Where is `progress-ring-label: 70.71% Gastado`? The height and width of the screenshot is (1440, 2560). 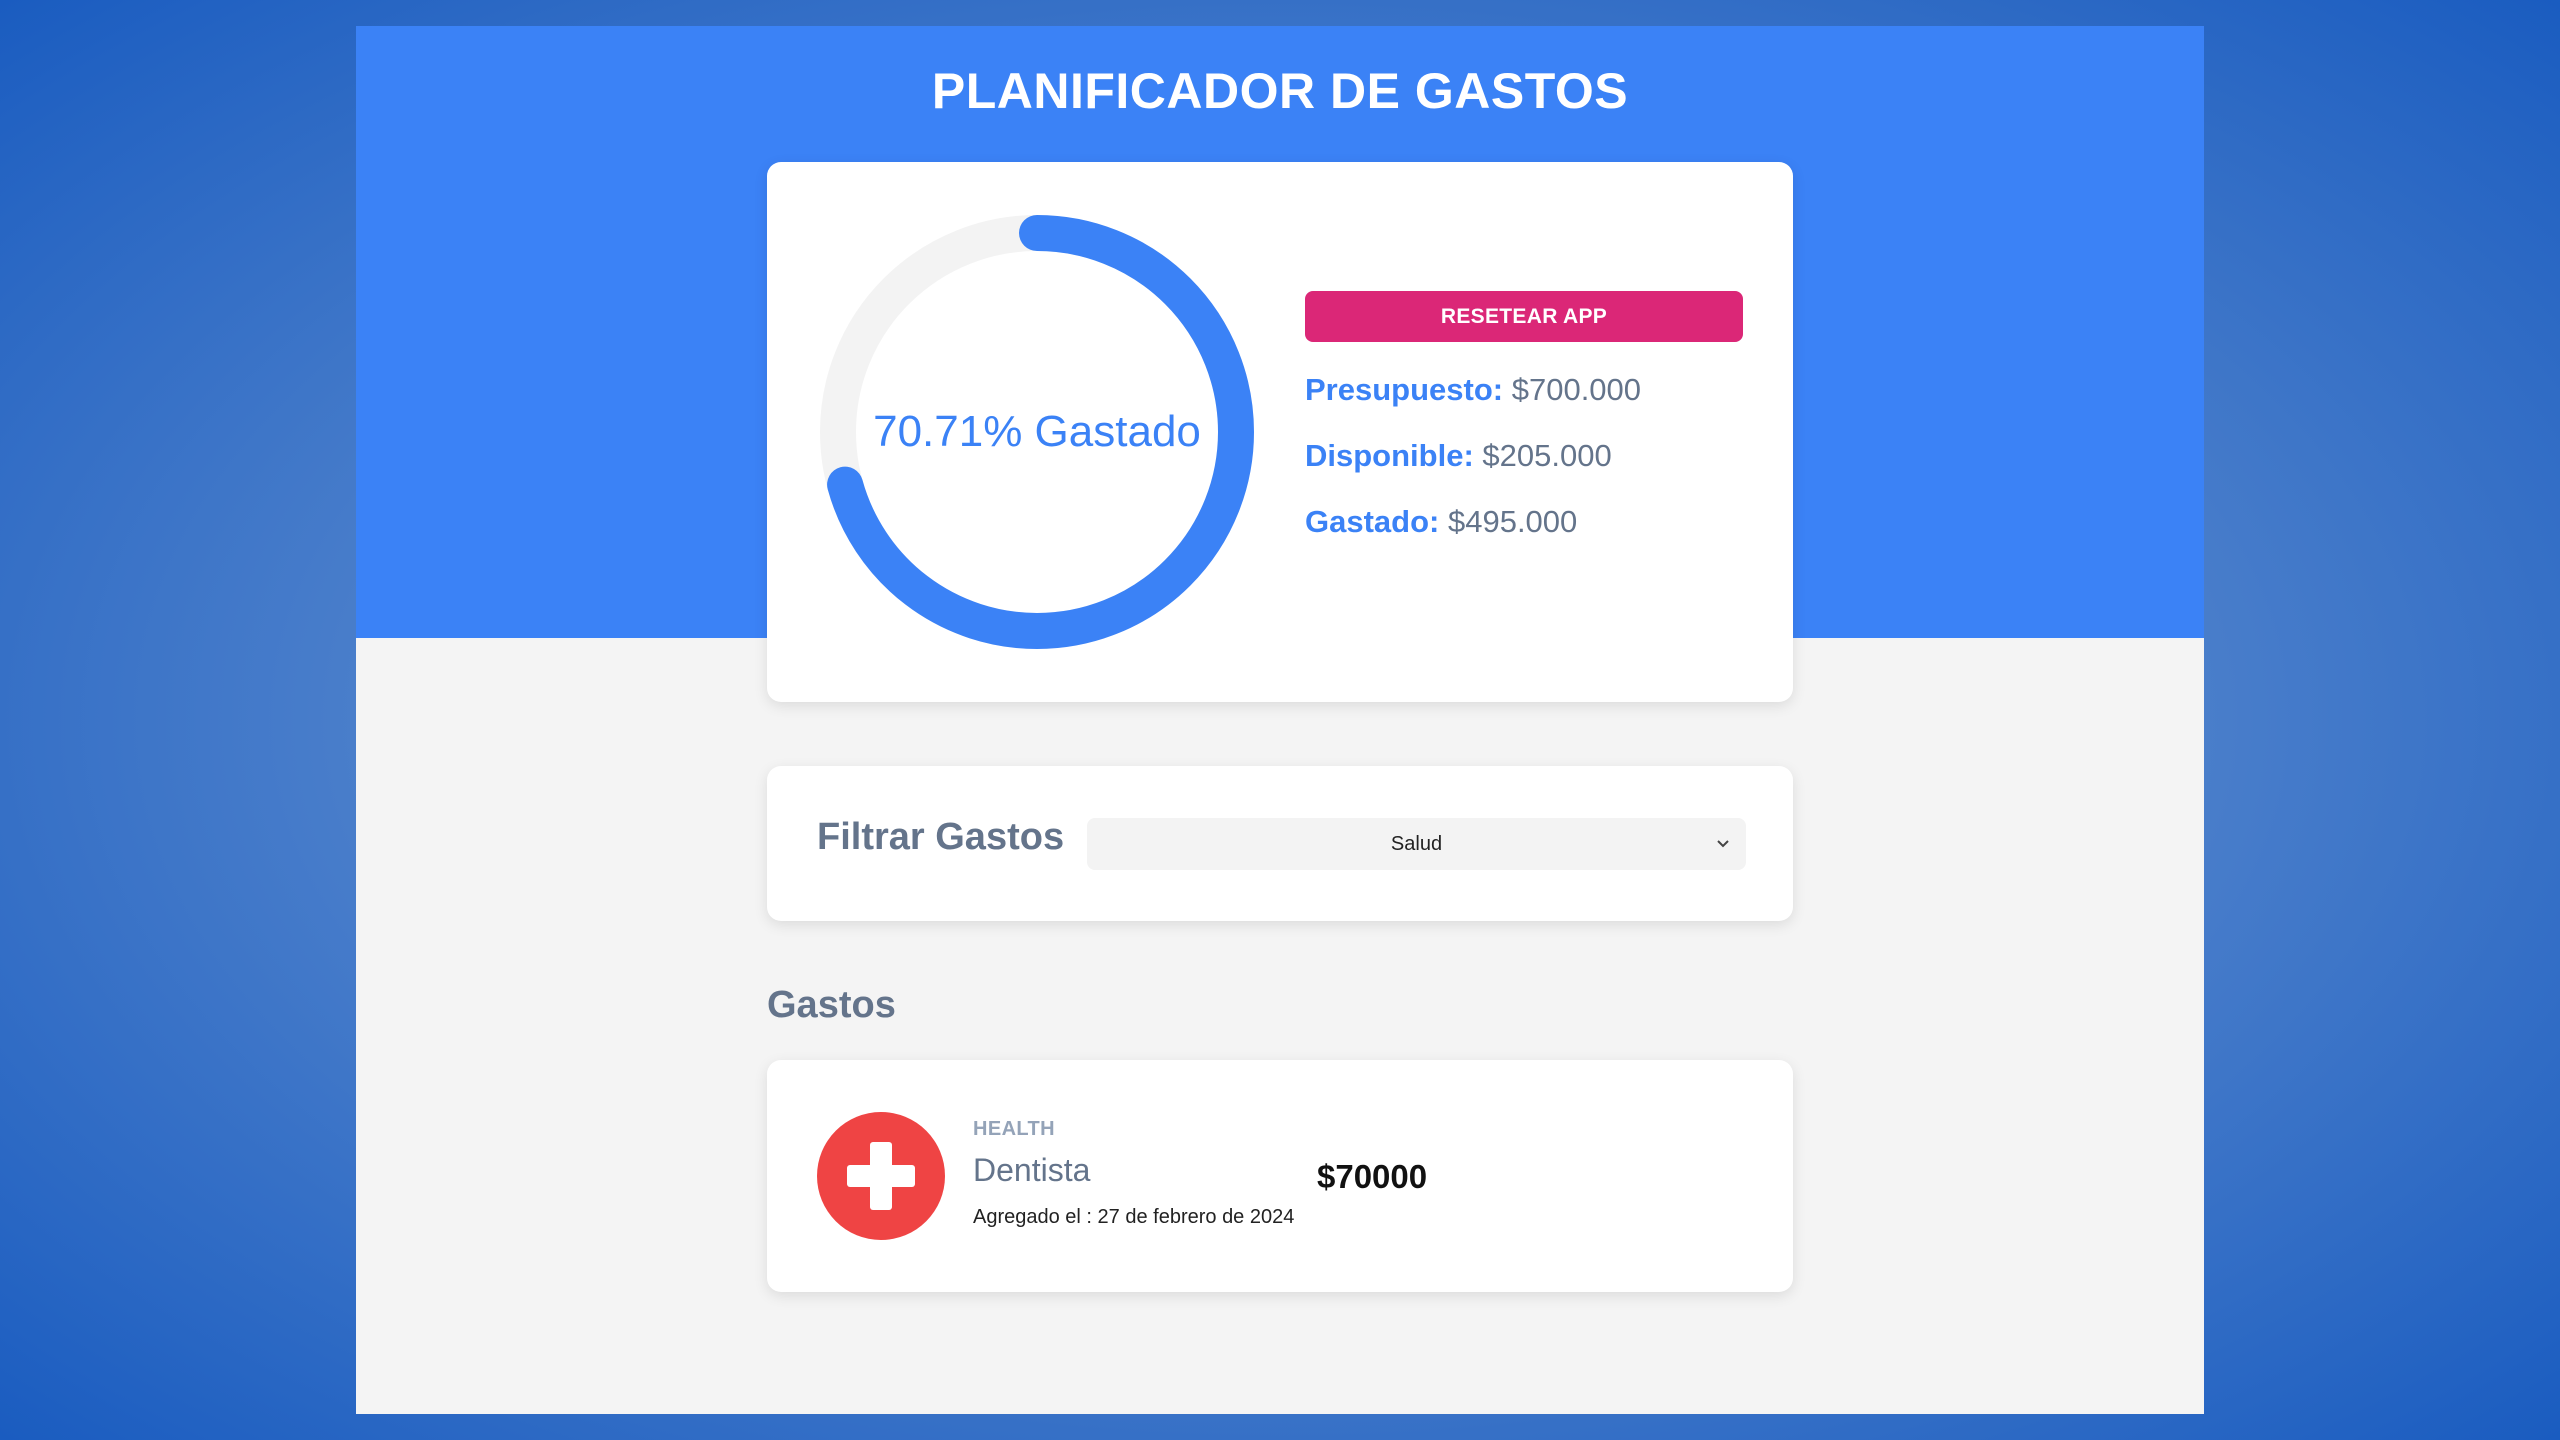 progress-ring-label: 70.71% Gastado is located at coordinates (1037, 431).